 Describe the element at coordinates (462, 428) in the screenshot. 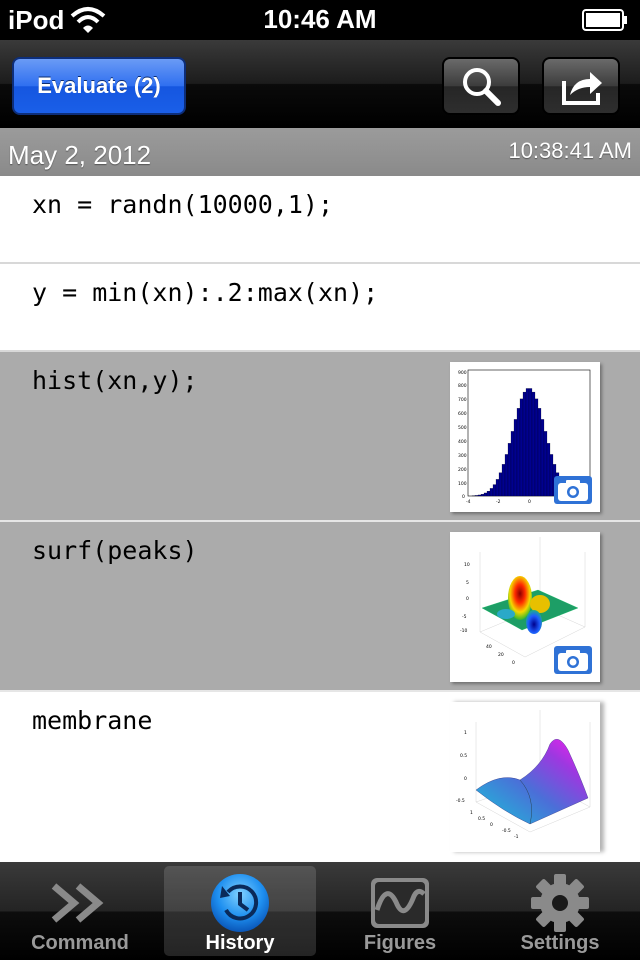

I see `y-tick: 500` at that location.